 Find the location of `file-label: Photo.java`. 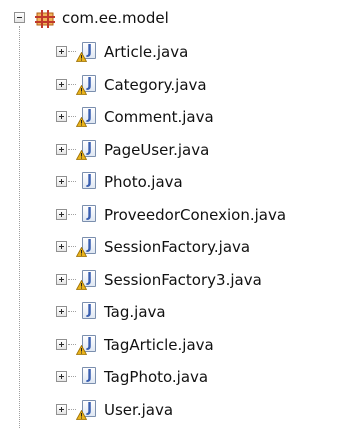

file-label: Photo.java is located at coordinates (143, 182).